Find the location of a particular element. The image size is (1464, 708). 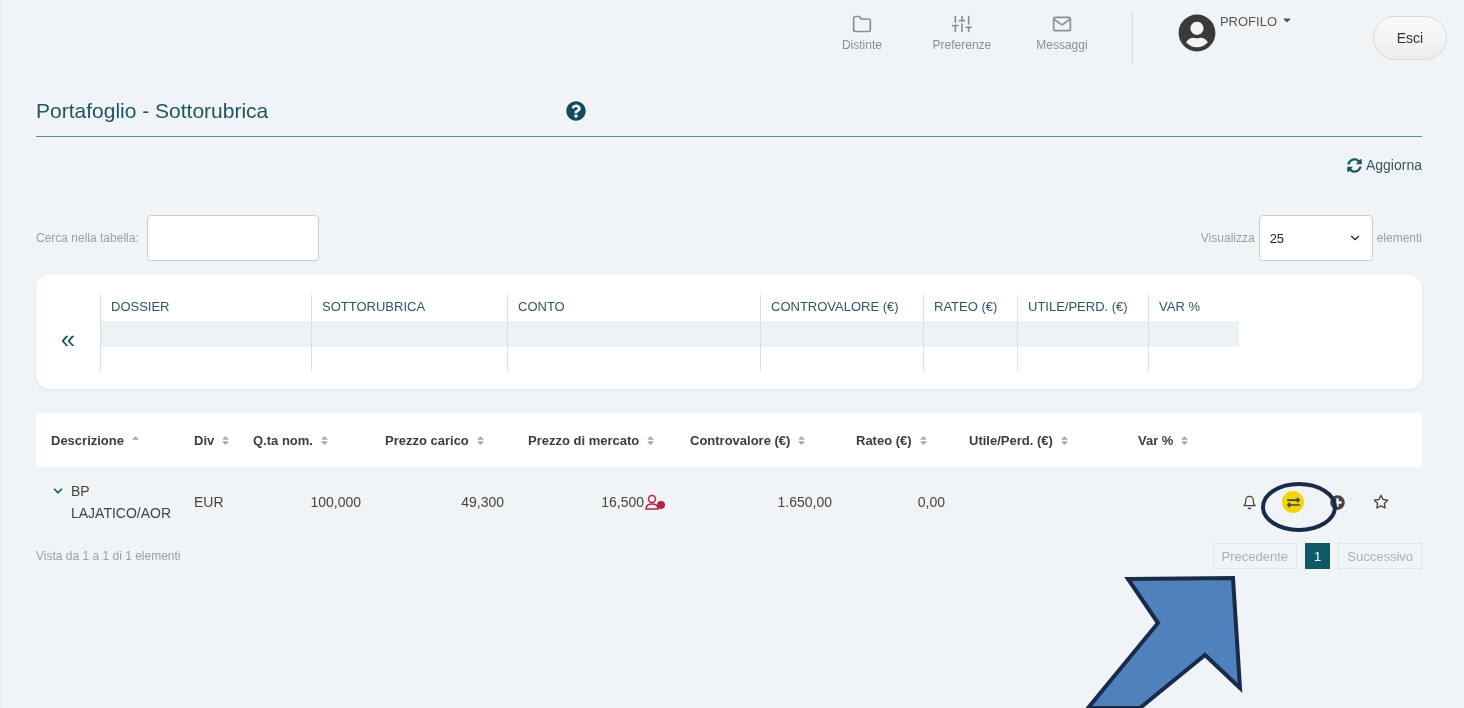

table-cell: 16,500 is located at coordinates (622, 502).